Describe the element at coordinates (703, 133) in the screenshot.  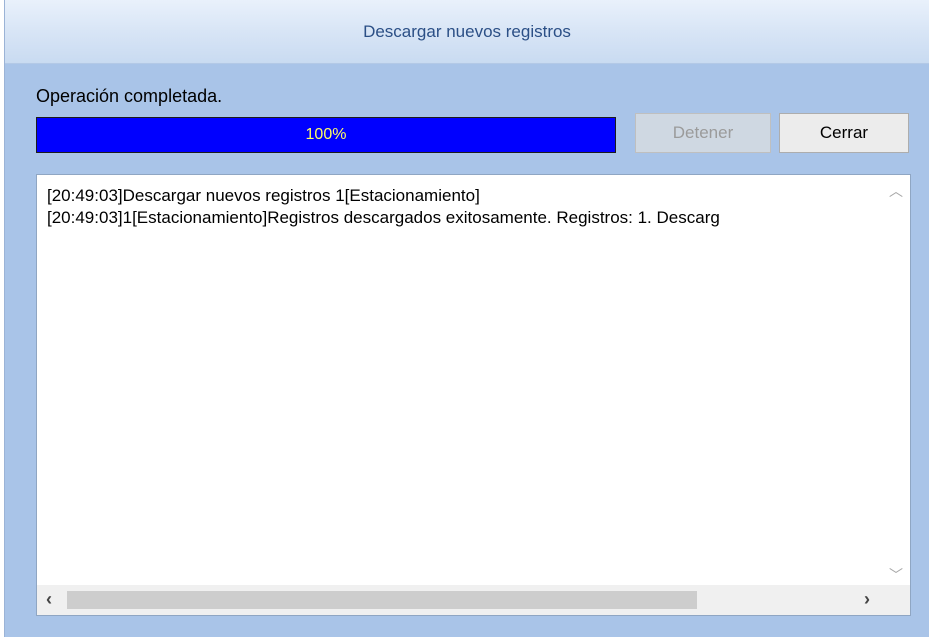
I see `stop-button: Detener` at that location.